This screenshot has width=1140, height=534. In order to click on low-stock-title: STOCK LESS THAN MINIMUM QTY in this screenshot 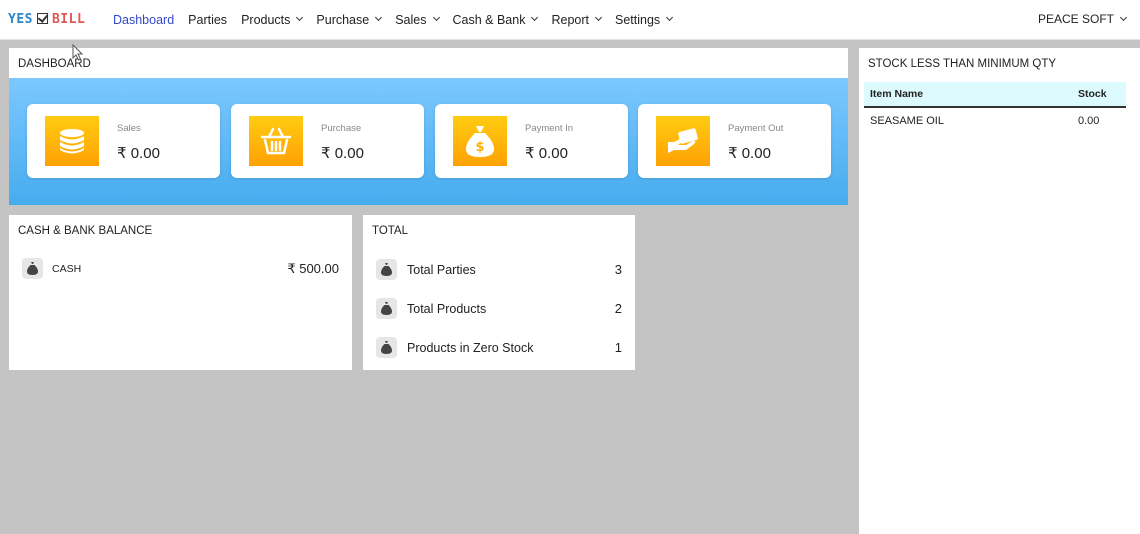, I will do `click(962, 64)`.